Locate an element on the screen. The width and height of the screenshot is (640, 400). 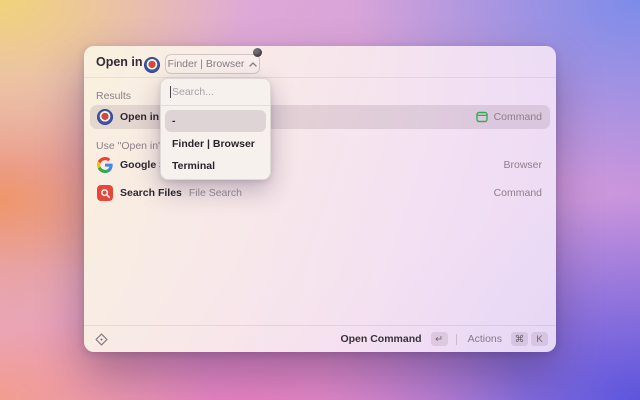
enter-key-badge: ↵ is located at coordinates (439, 339).